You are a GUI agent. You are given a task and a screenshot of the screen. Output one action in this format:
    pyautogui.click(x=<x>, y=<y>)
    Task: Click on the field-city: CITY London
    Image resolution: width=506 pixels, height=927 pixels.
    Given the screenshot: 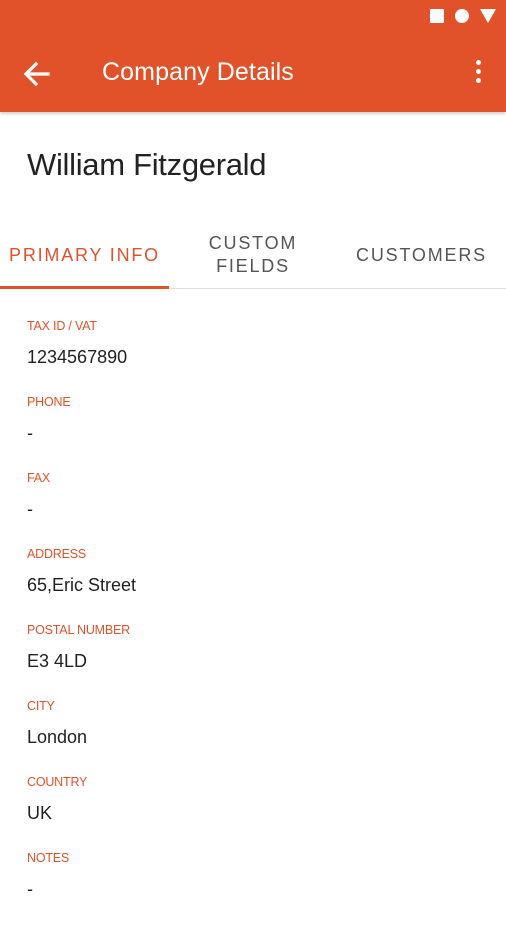 What is the action you would take?
    pyautogui.click(x=257, y=737)
    